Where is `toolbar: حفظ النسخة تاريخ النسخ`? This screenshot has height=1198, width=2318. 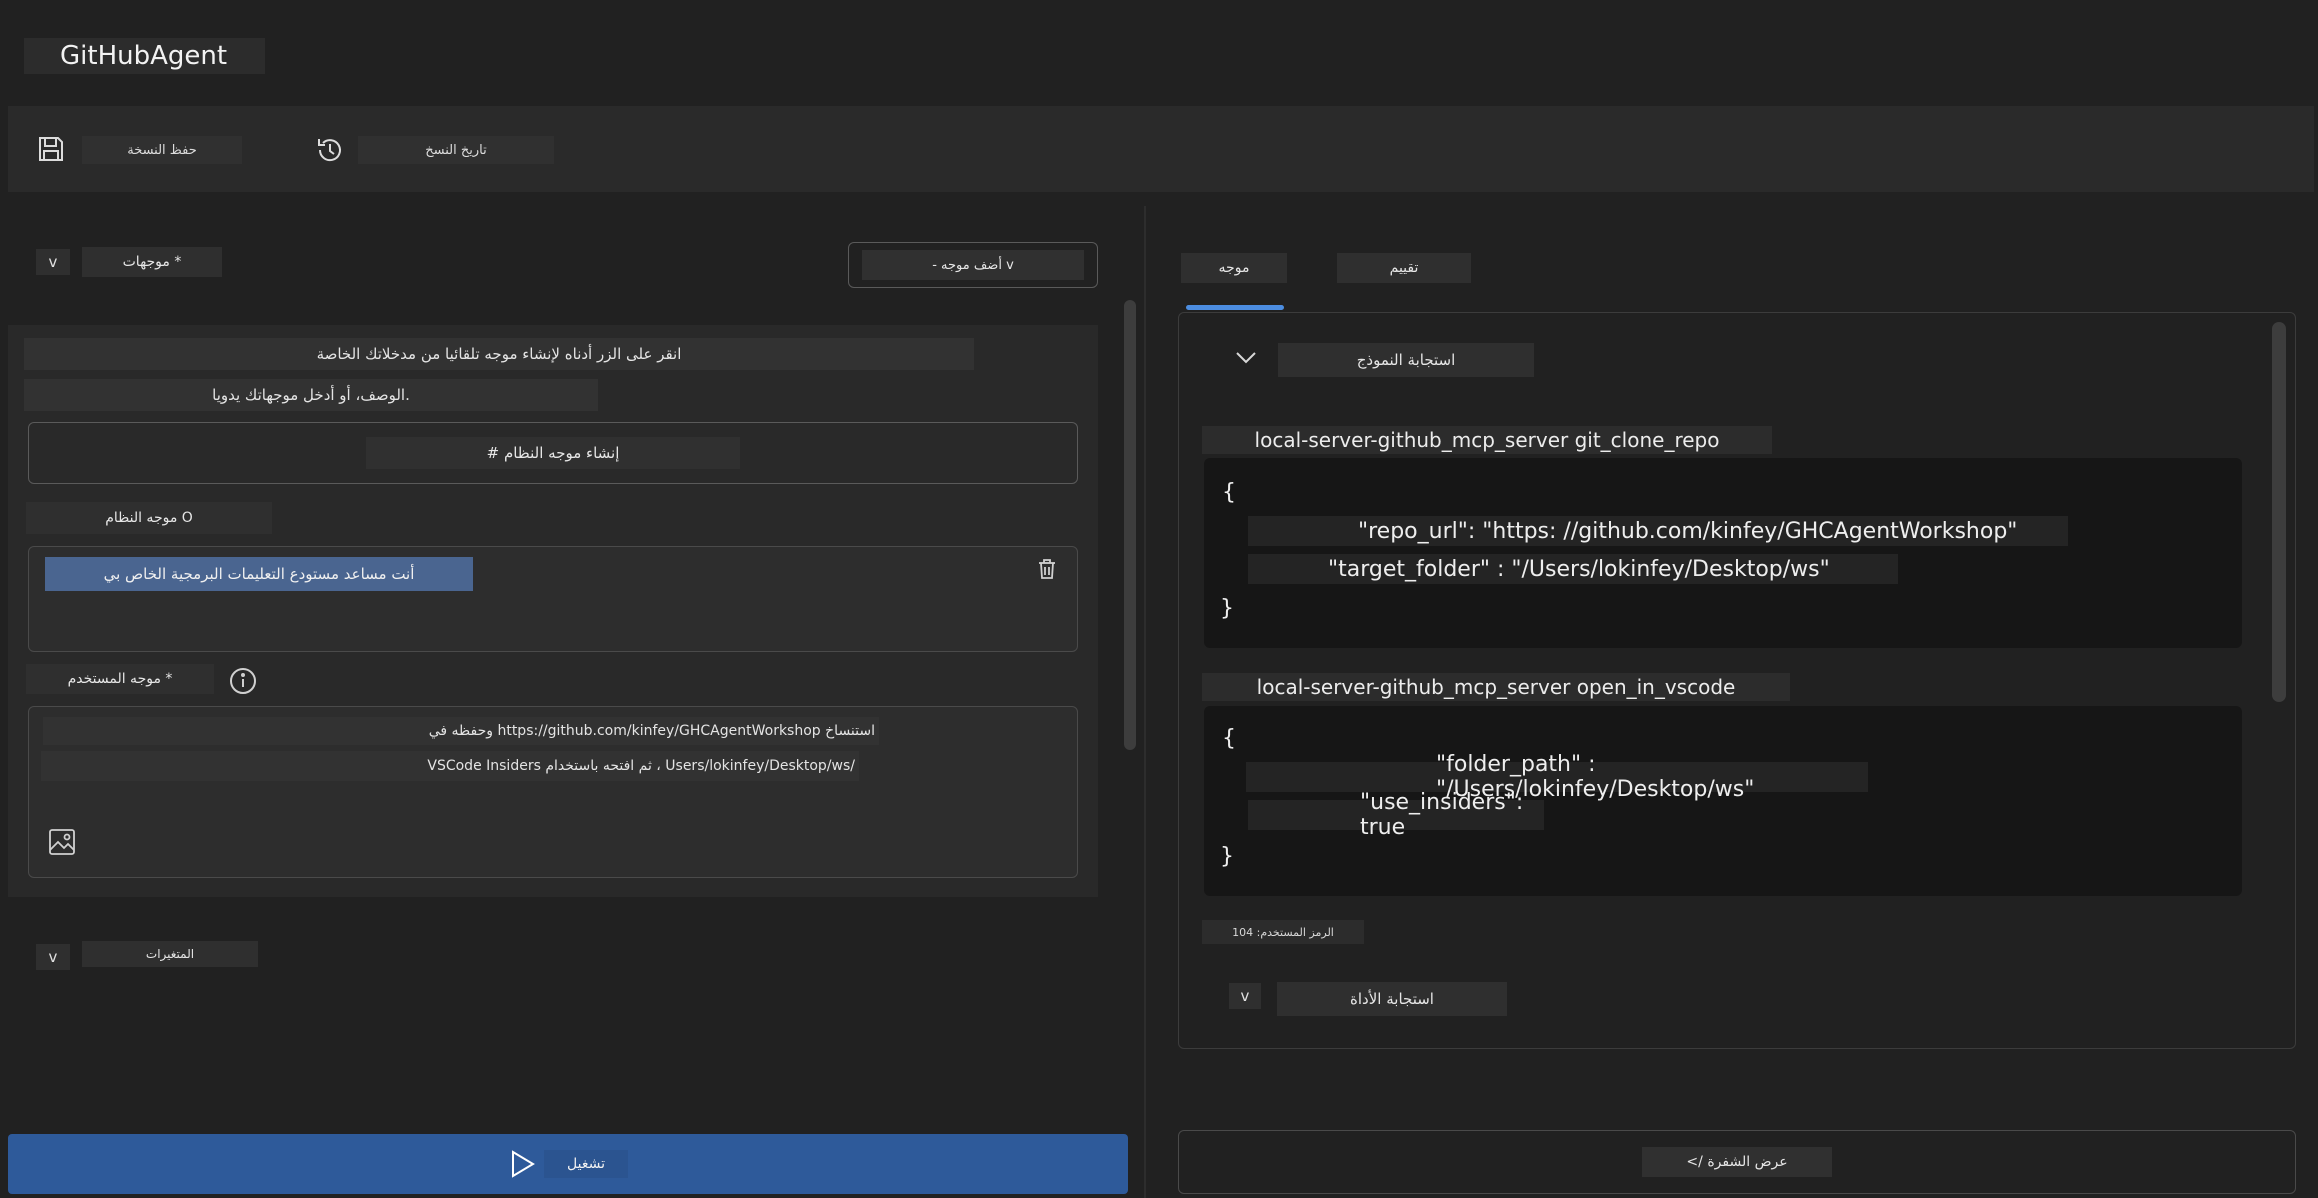 toolbar: حفظ النسخة تاريخ النسخ is located at coordinates (1161, 149).